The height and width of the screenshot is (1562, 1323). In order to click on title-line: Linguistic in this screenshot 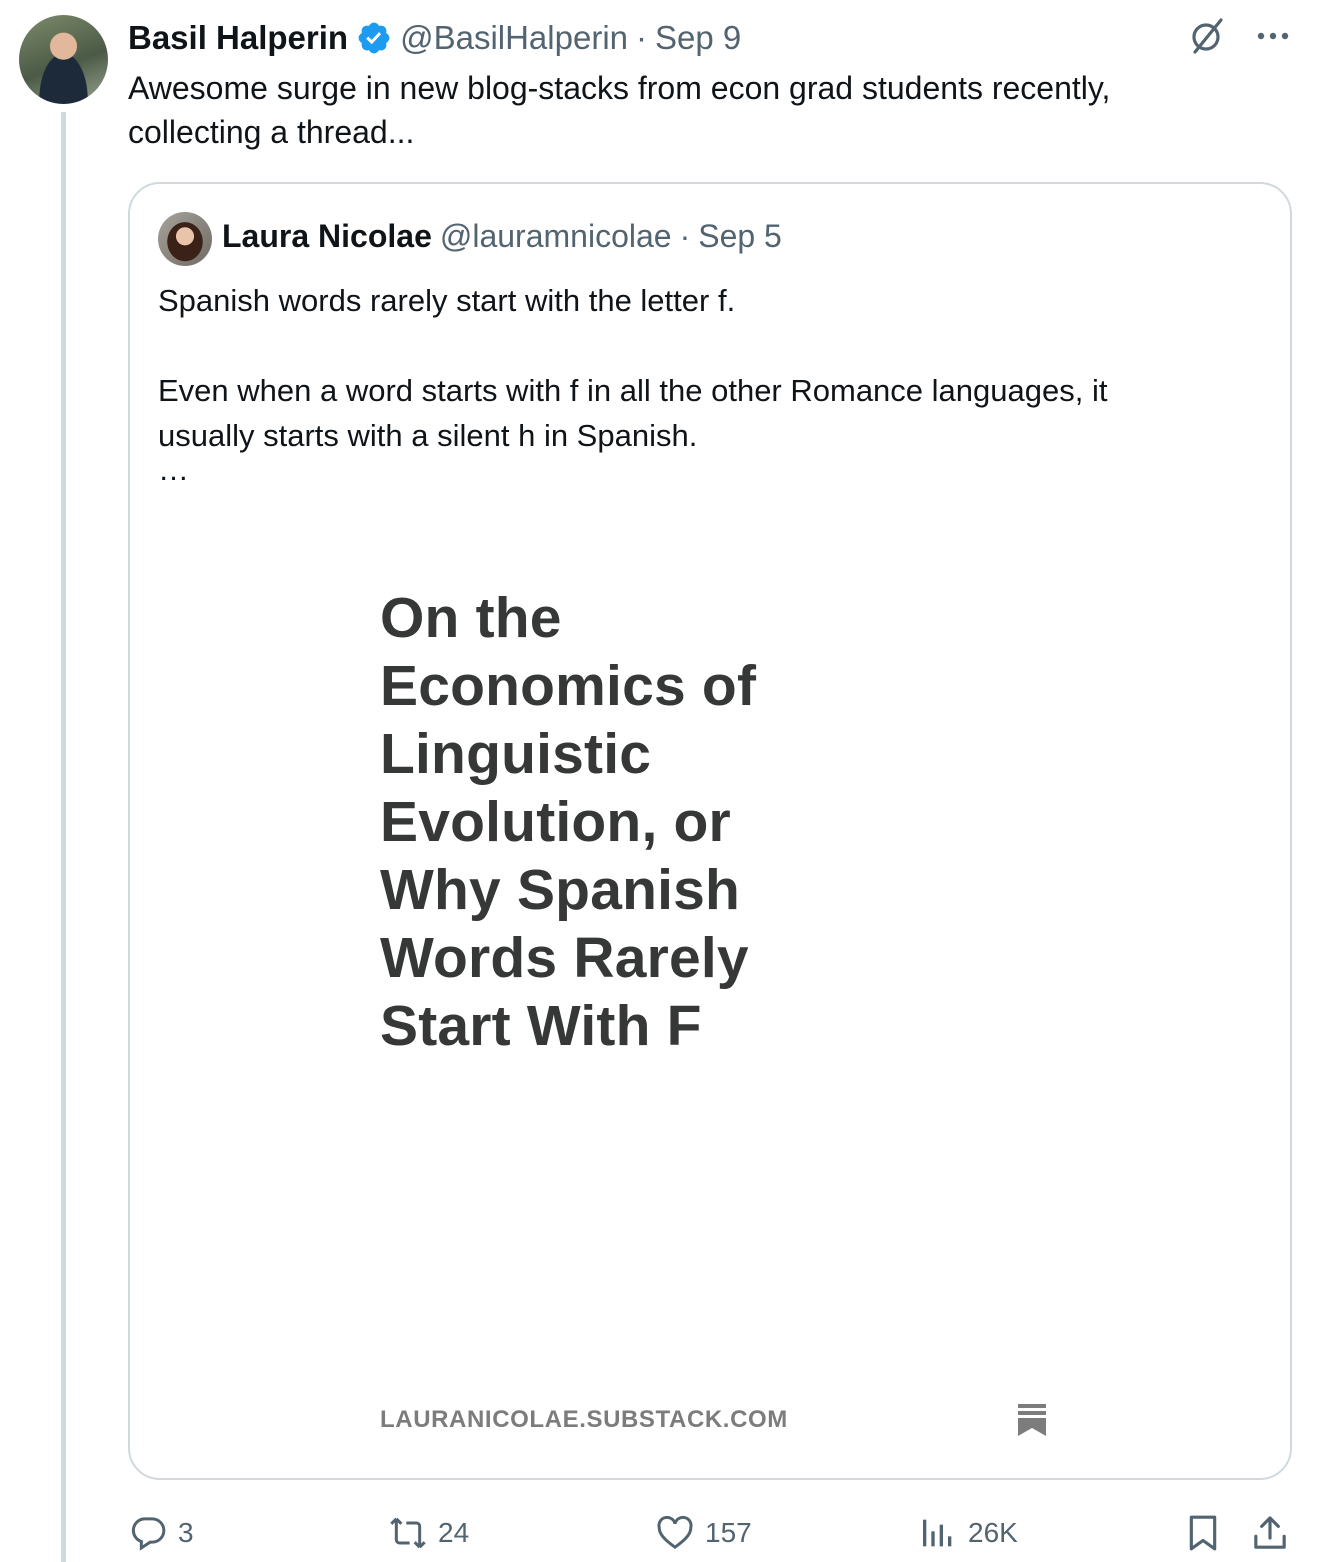, I will do `click(516, 754)`.